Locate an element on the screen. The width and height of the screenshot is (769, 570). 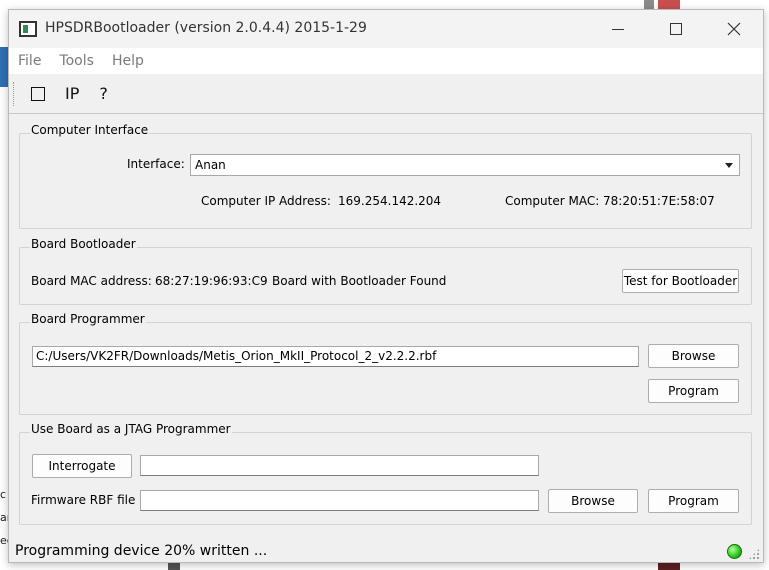
menu-file: File is located at coordinates (29, 61).